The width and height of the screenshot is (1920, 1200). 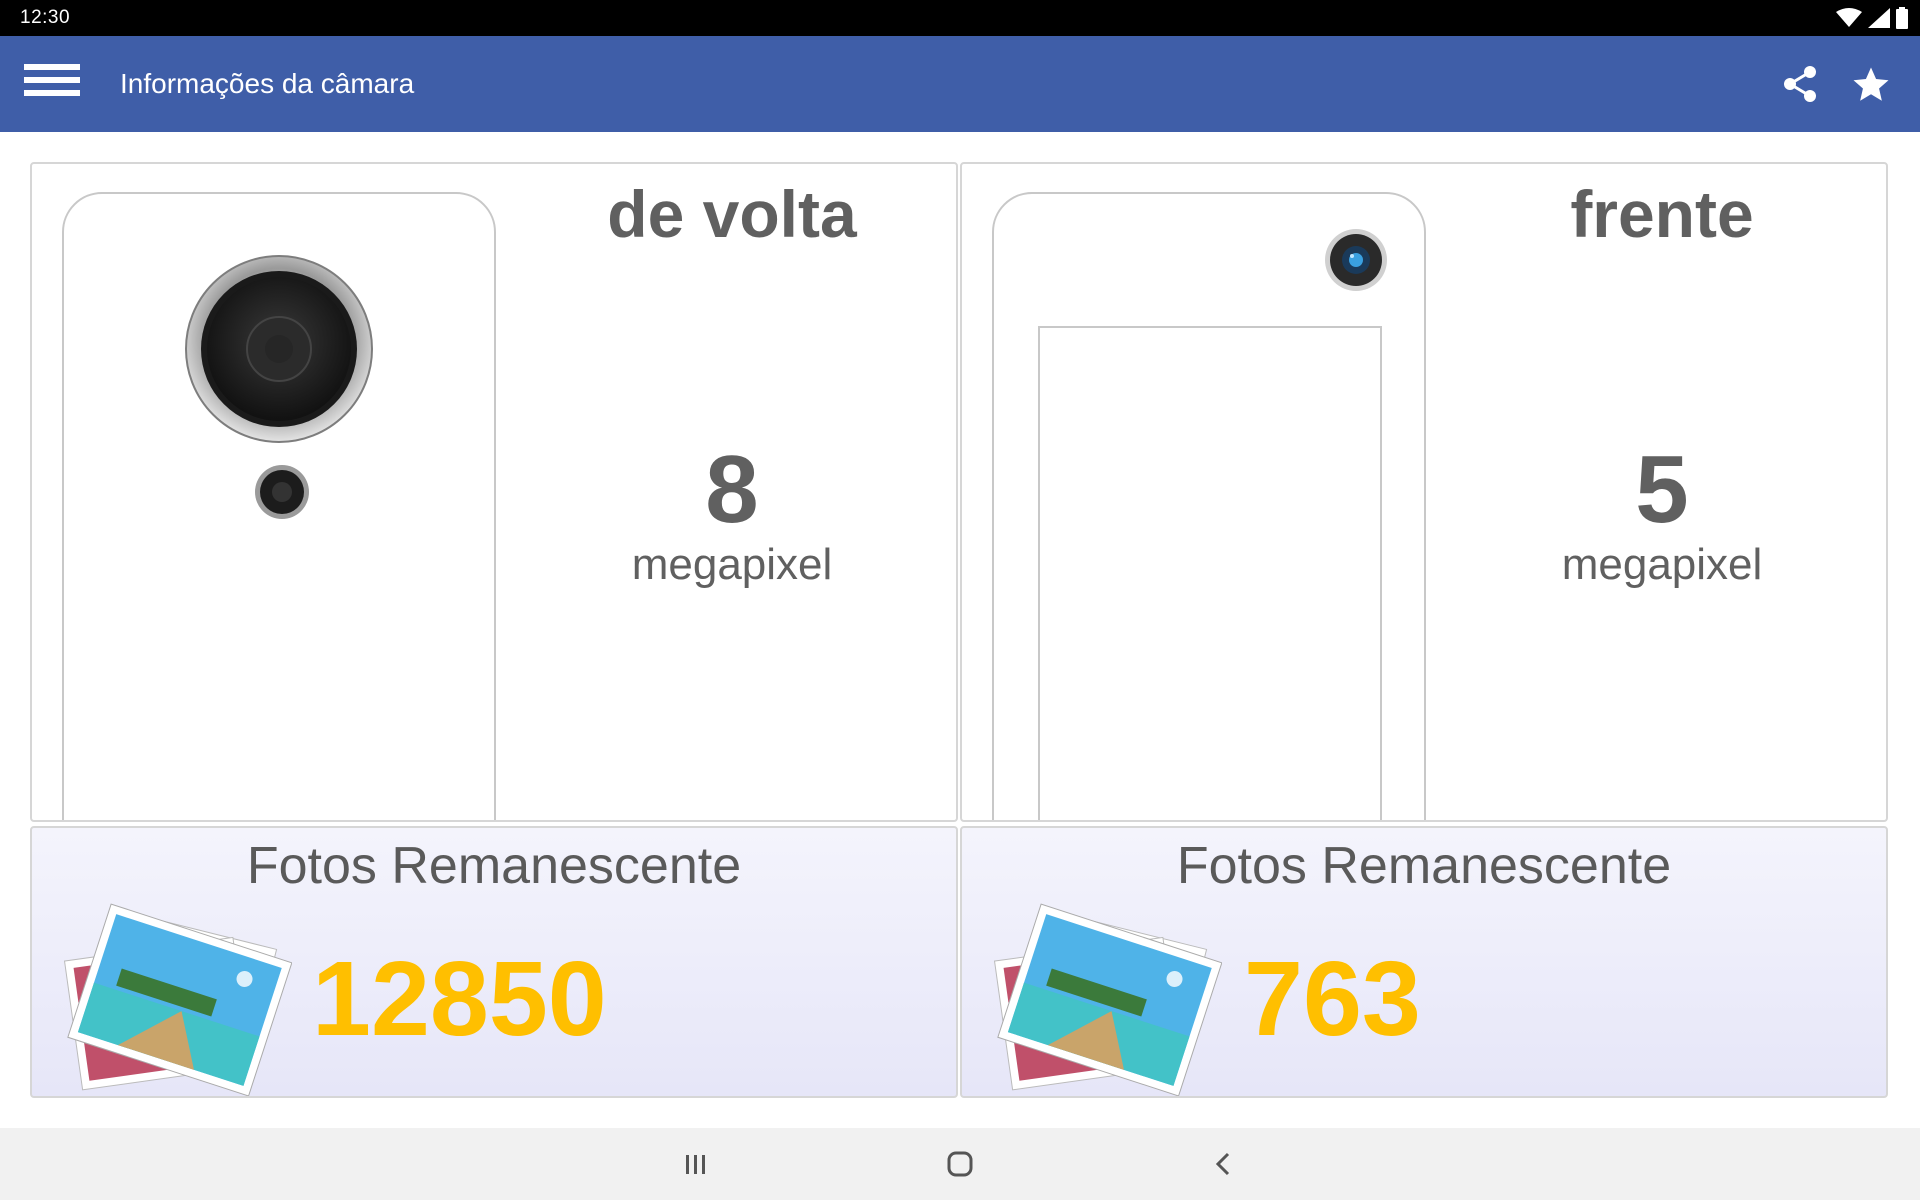 I want to click on recents-button, so click(x=696, y=1164).